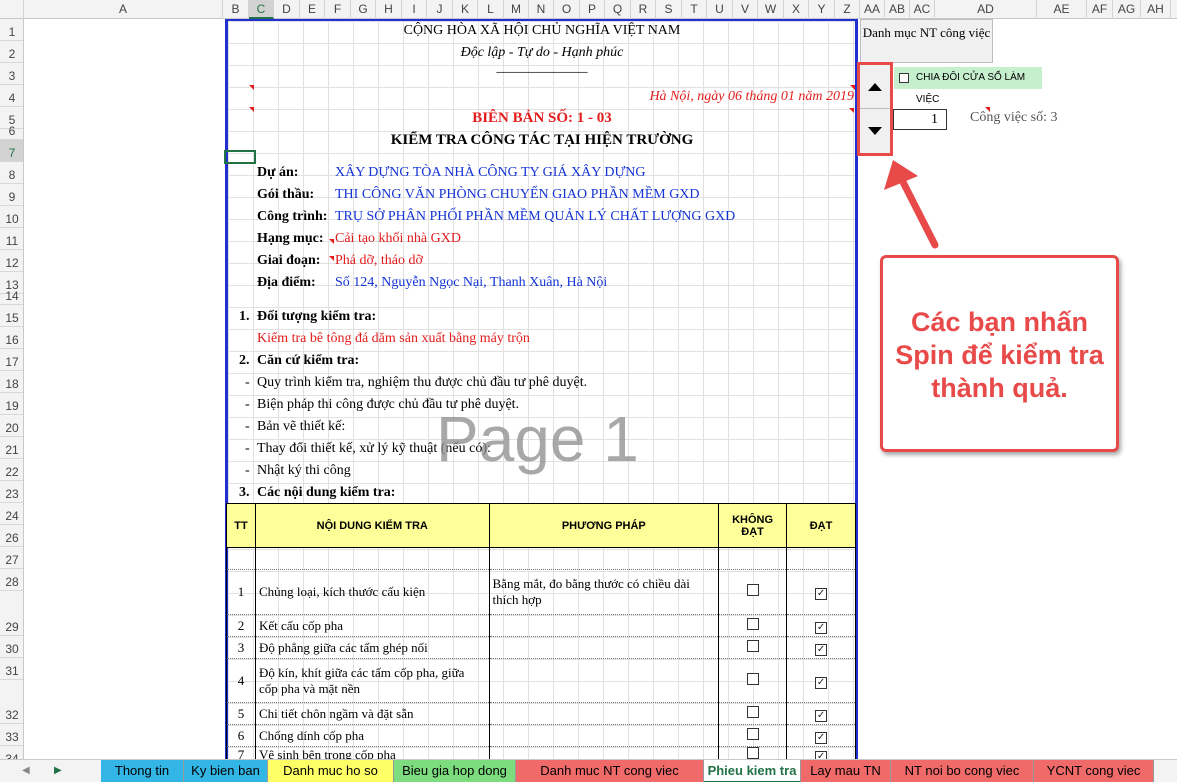 This screenshot has width=1177, height=782. Describe the element at coordinates (11, 217) in the screenshot. I see `row-header-10: 10` at that location.